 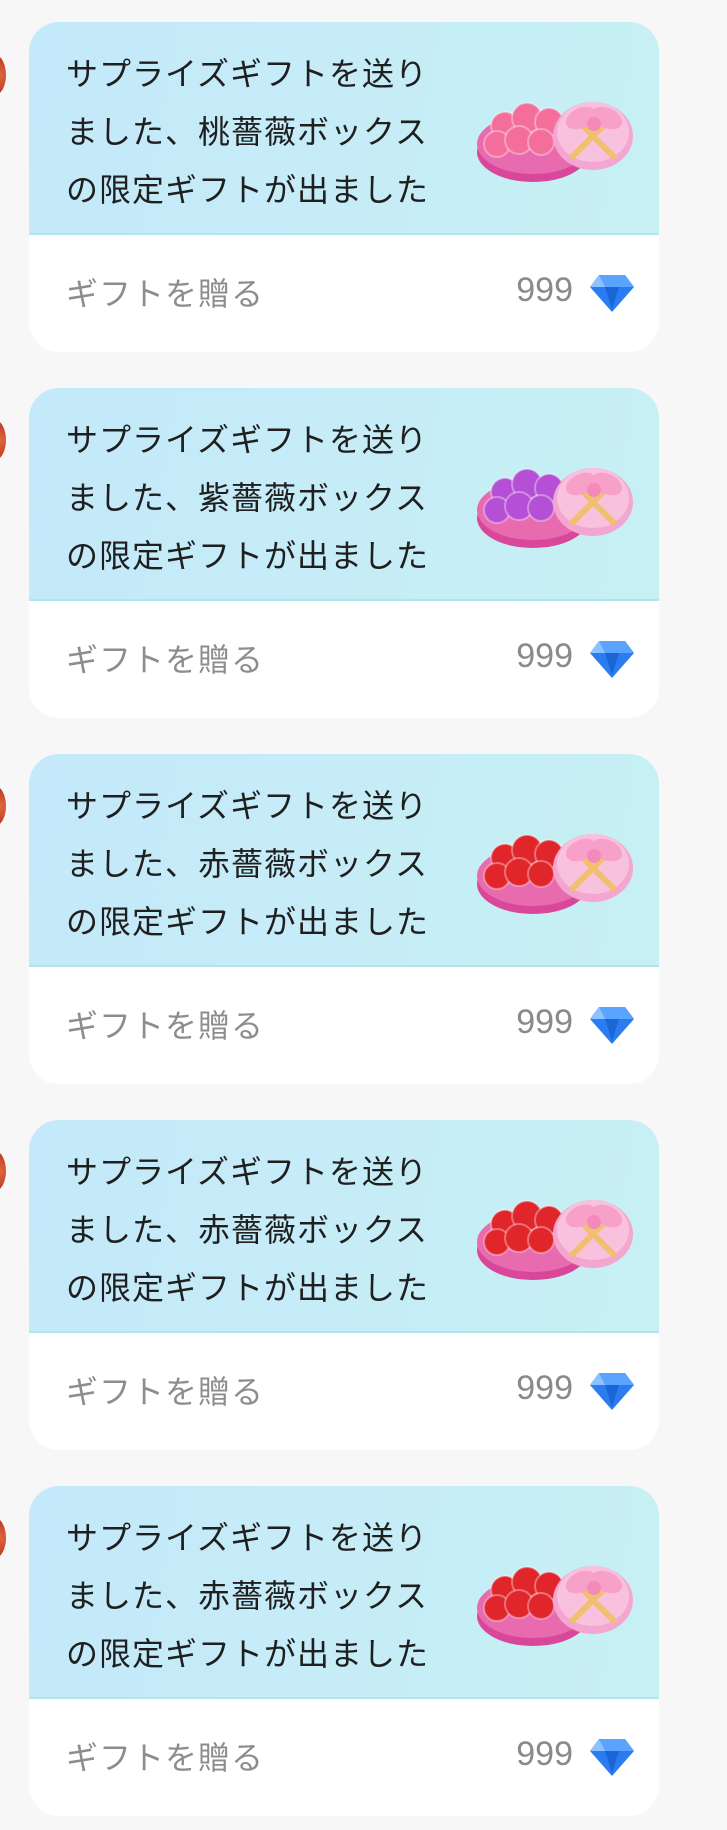 I want to click on gift-message-header: サプライズギフトを送り ました、紫薔薇ボックス の限定ギフトが出ました, so click(x=344, y=494).